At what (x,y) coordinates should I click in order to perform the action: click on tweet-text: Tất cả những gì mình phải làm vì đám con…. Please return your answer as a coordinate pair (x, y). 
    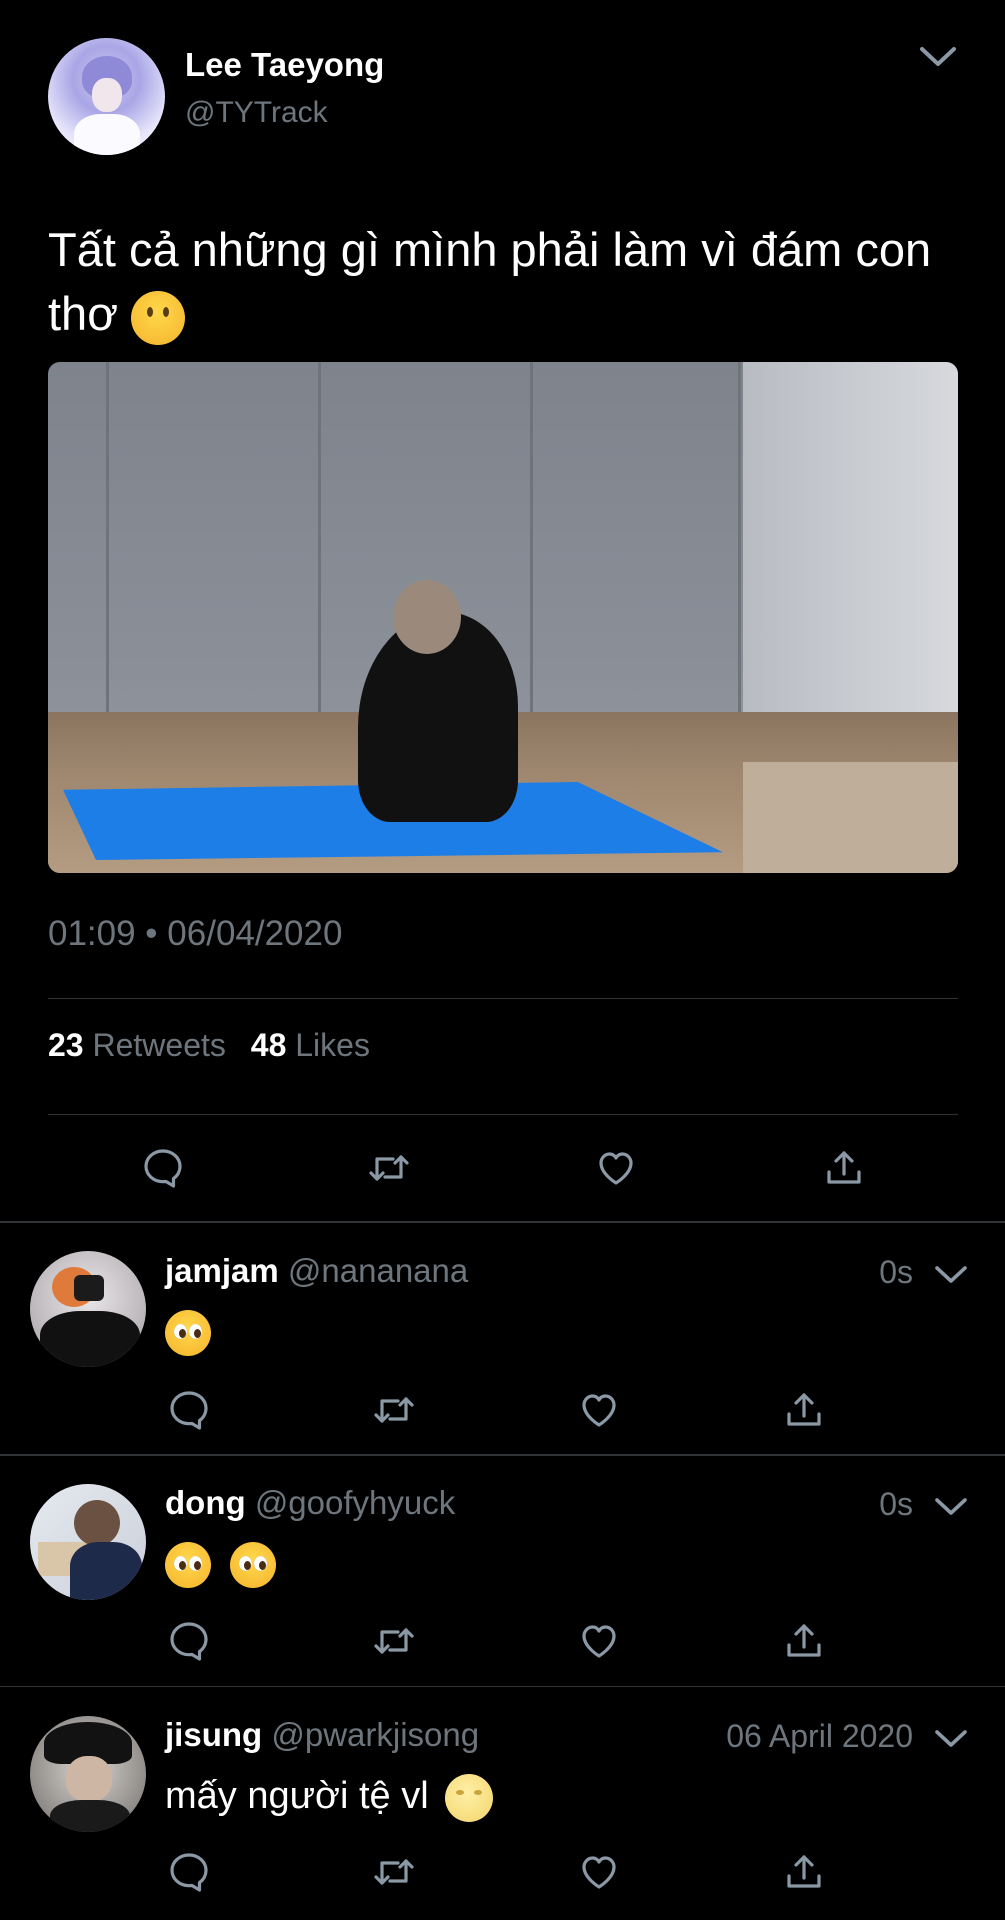
    Looking at the image, I should click on (498, 282).